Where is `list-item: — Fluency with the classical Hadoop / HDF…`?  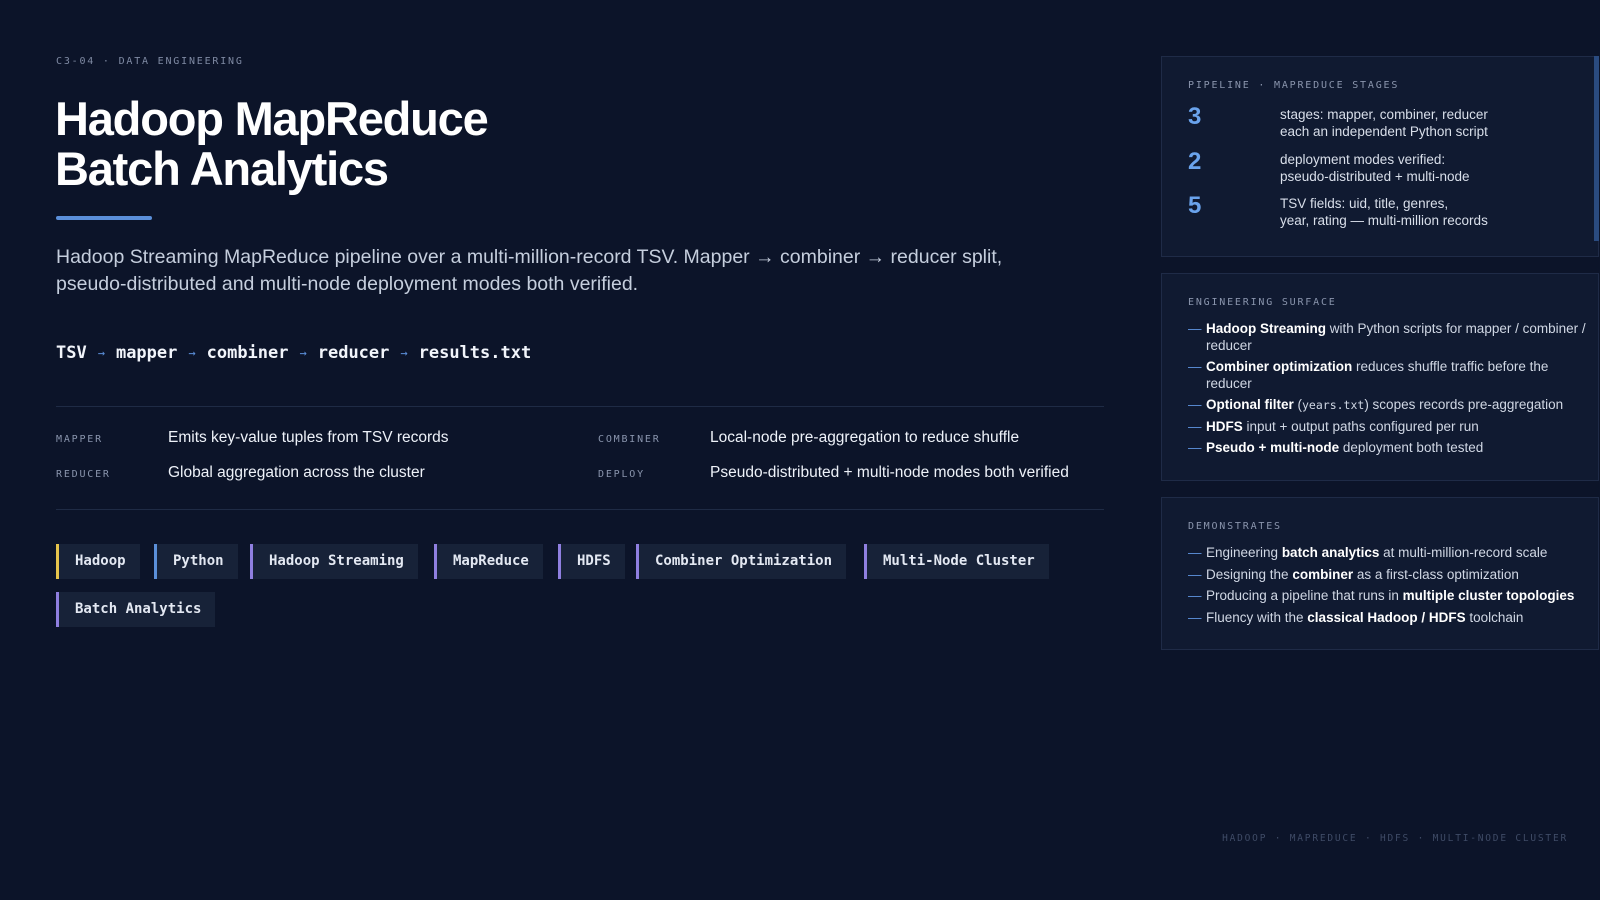 list-item: — Fluency with the classical Hadoop / HDF… is located at coordinates (1388, 618).